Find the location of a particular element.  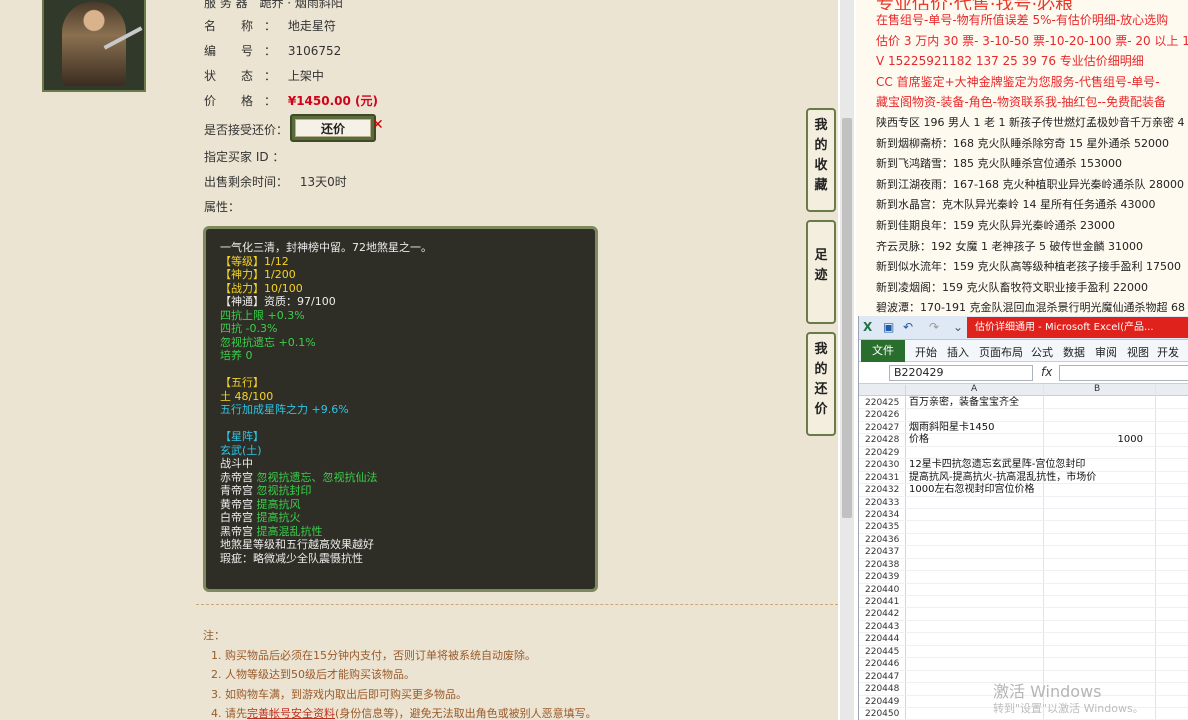

undo-icon: ↶ is located at coordinates (908, 327).